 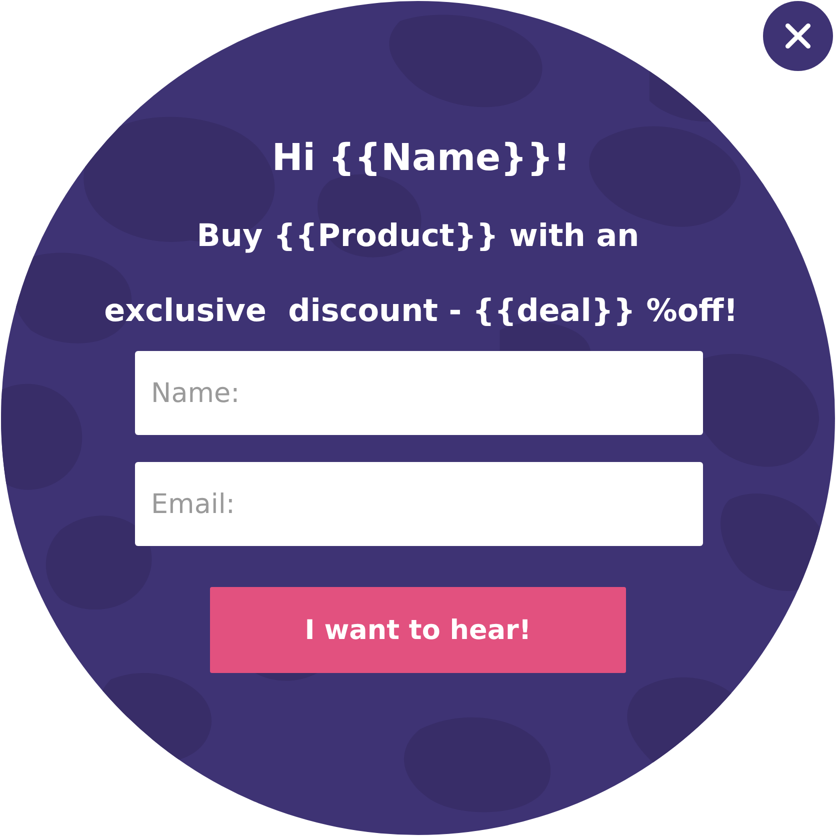 I want to click on submit-button: I want to hear!, so click(x=418, y=630).